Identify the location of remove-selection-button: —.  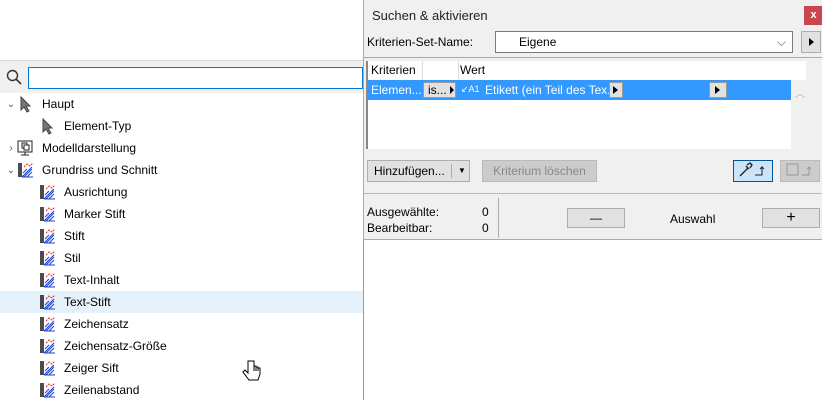
(596, 218).